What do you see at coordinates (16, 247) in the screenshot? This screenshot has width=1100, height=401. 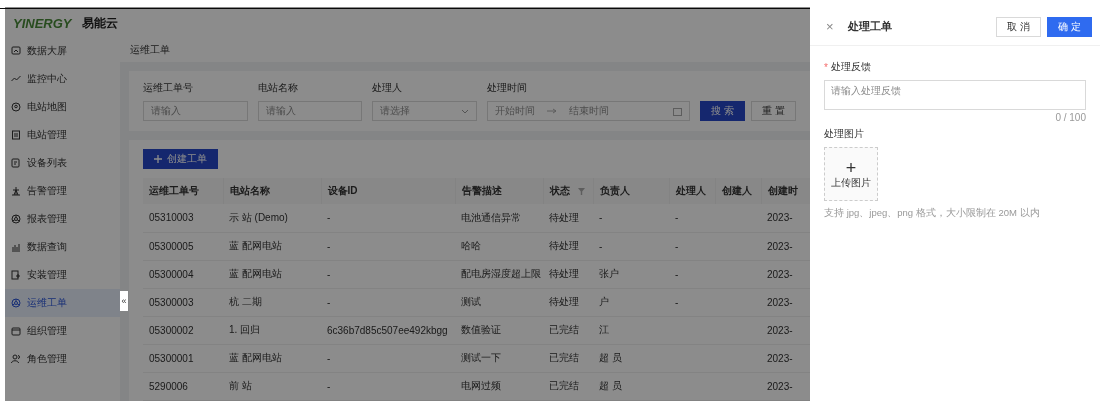 I see `bar-chart-icon` at bounding box center [16, 247].